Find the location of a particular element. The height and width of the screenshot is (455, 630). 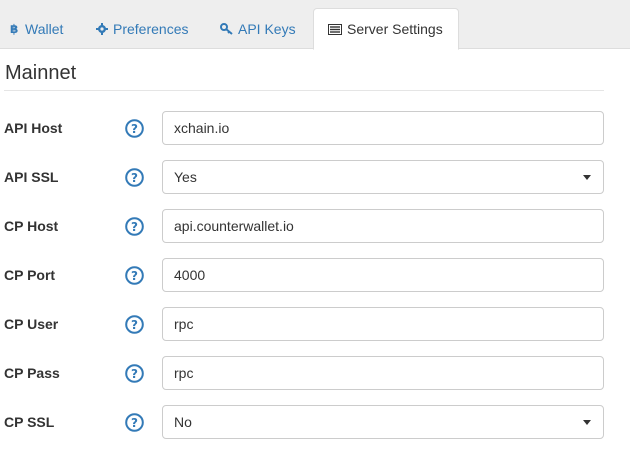

setting-row-api-ssl: API SSL ? Yes is located at coordinates (315, 177).